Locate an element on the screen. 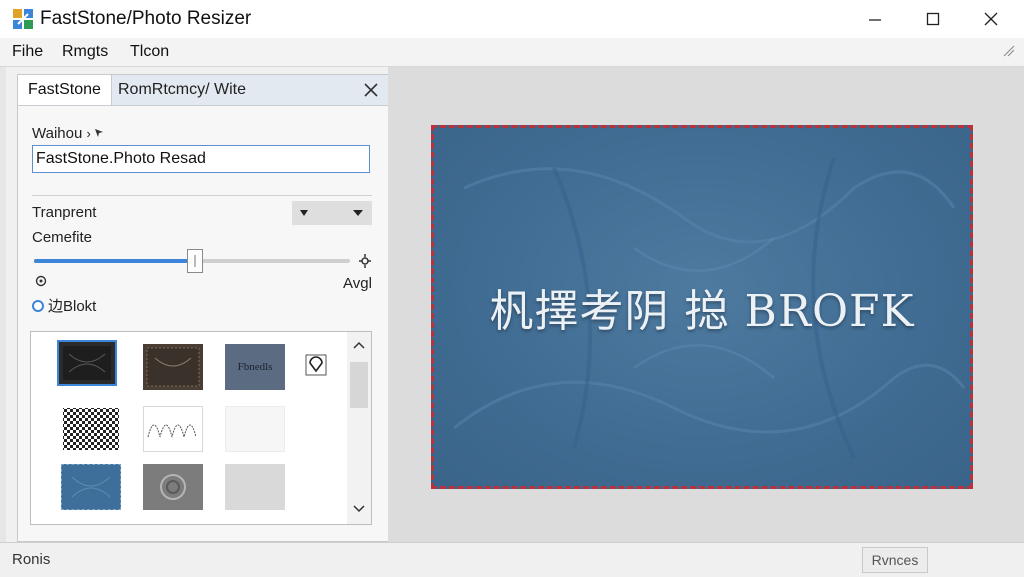  menu-bar: Fihe Rmgts Tlcon is located at coordinates (512, 52).